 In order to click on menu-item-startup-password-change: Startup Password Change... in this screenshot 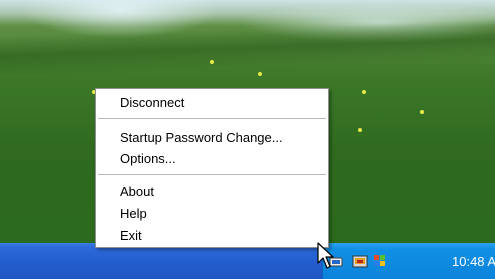, I will do `click(212, 138)`.